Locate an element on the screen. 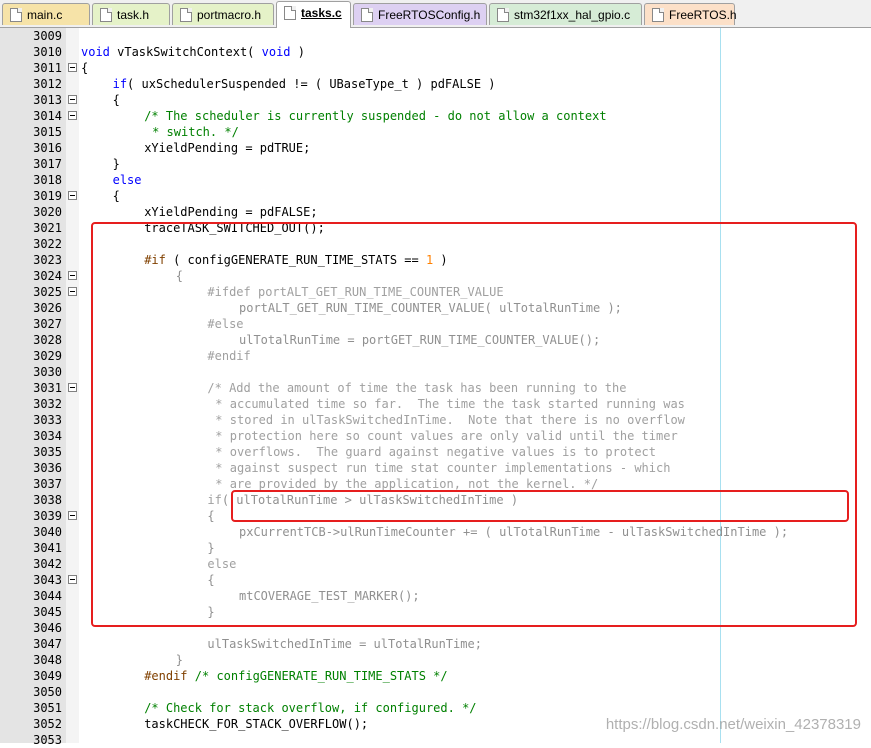 The image size is (871, 748). line-number: 3035 is located at coordinates (47, 452).